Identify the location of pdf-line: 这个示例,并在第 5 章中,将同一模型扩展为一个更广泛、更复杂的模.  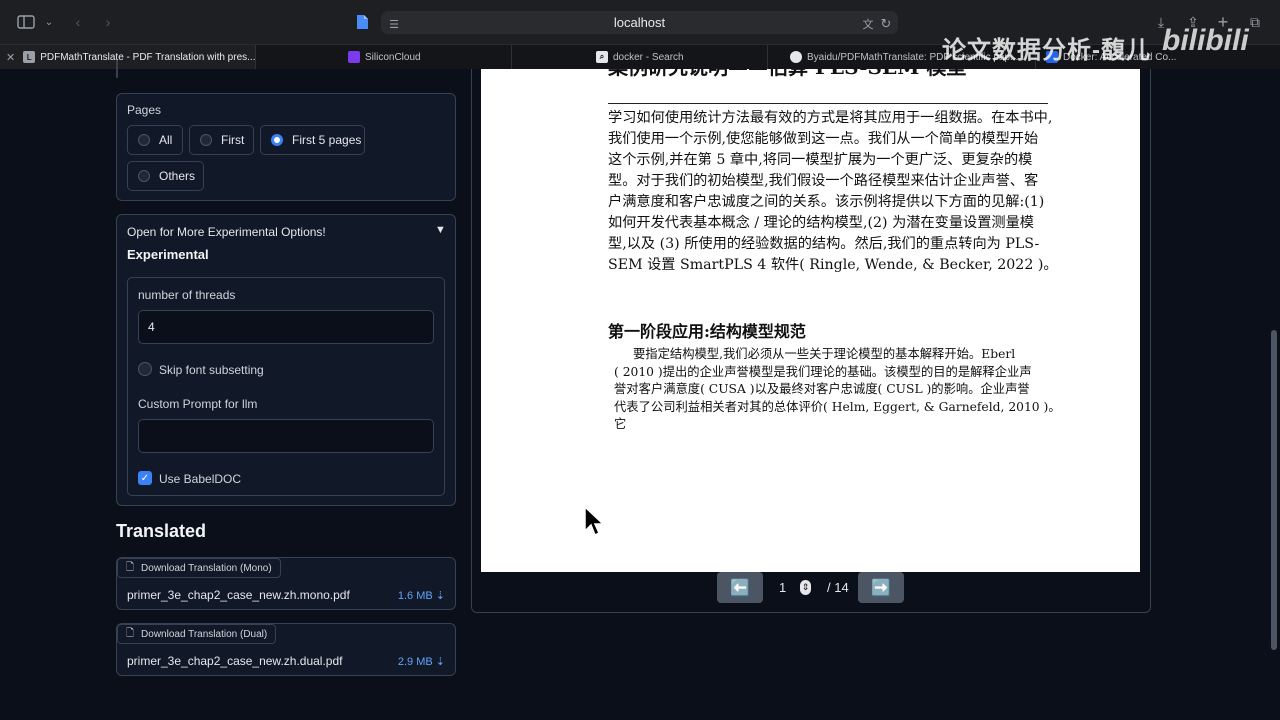
(820, 160).